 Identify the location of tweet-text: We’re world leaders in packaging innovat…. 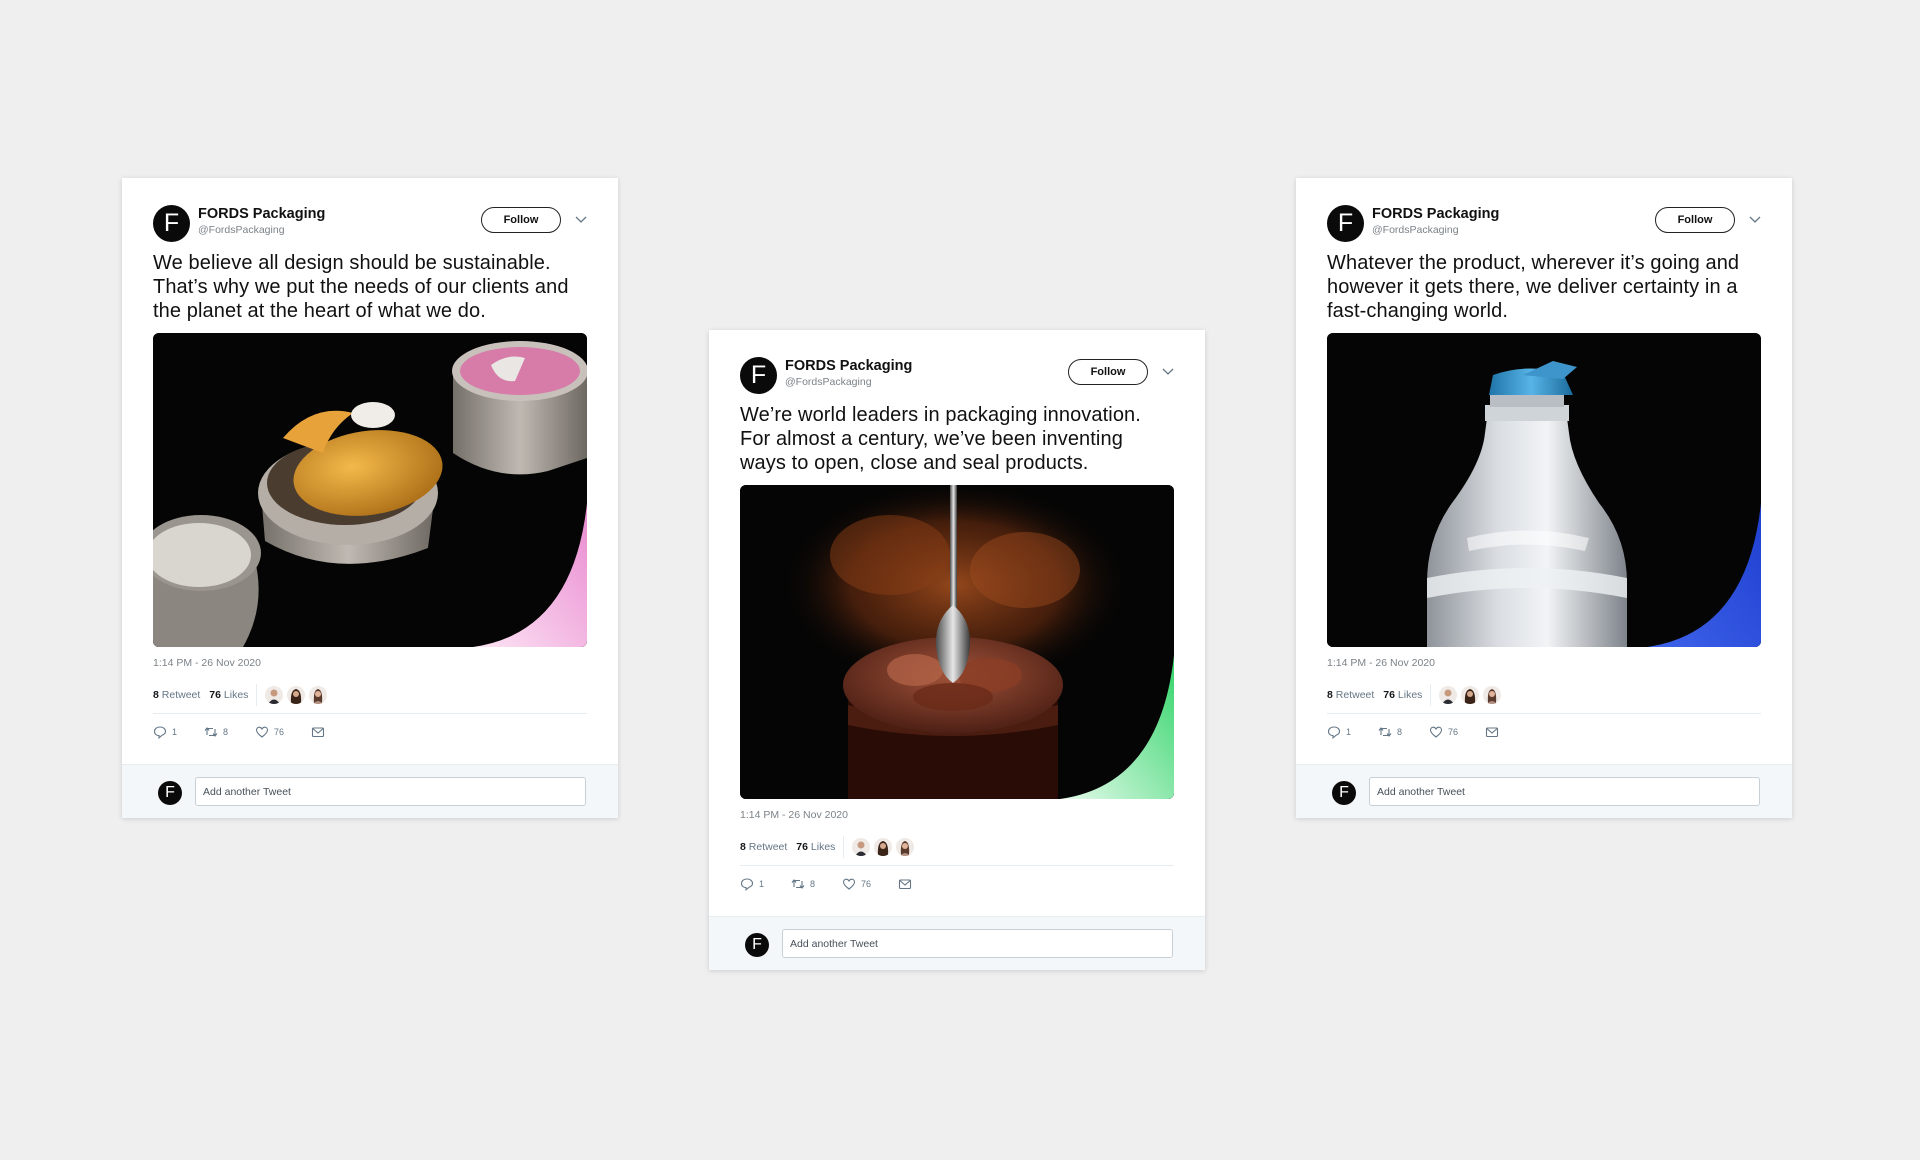
(940, 439).